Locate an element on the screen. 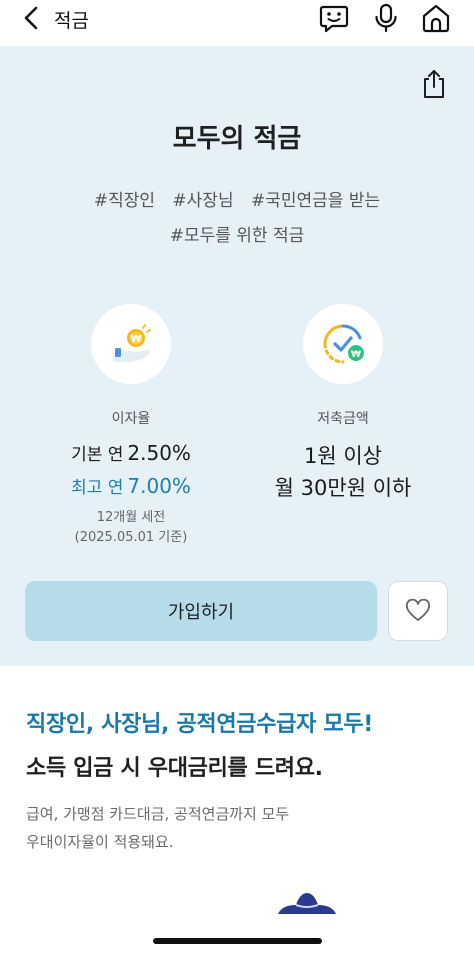  promo-description: 급여, 가맹점 카드대금, 공적연금까지 모두 우대이자율이 적용돼요. is located at coordinates (241, 828).